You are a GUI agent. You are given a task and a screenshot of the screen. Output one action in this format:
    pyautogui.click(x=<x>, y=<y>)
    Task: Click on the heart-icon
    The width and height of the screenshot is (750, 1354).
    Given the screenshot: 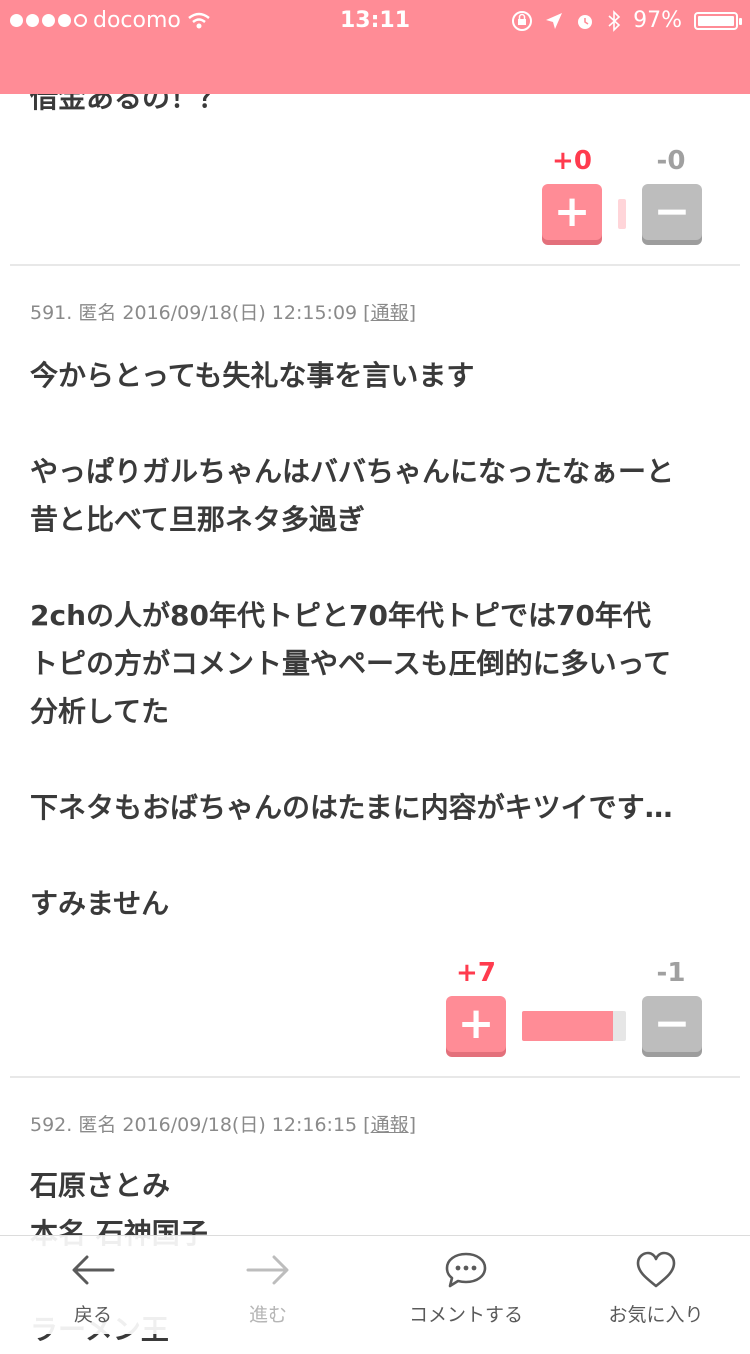 What is the action you would take?
    pyautogui.click(x=656, y=1269)
    